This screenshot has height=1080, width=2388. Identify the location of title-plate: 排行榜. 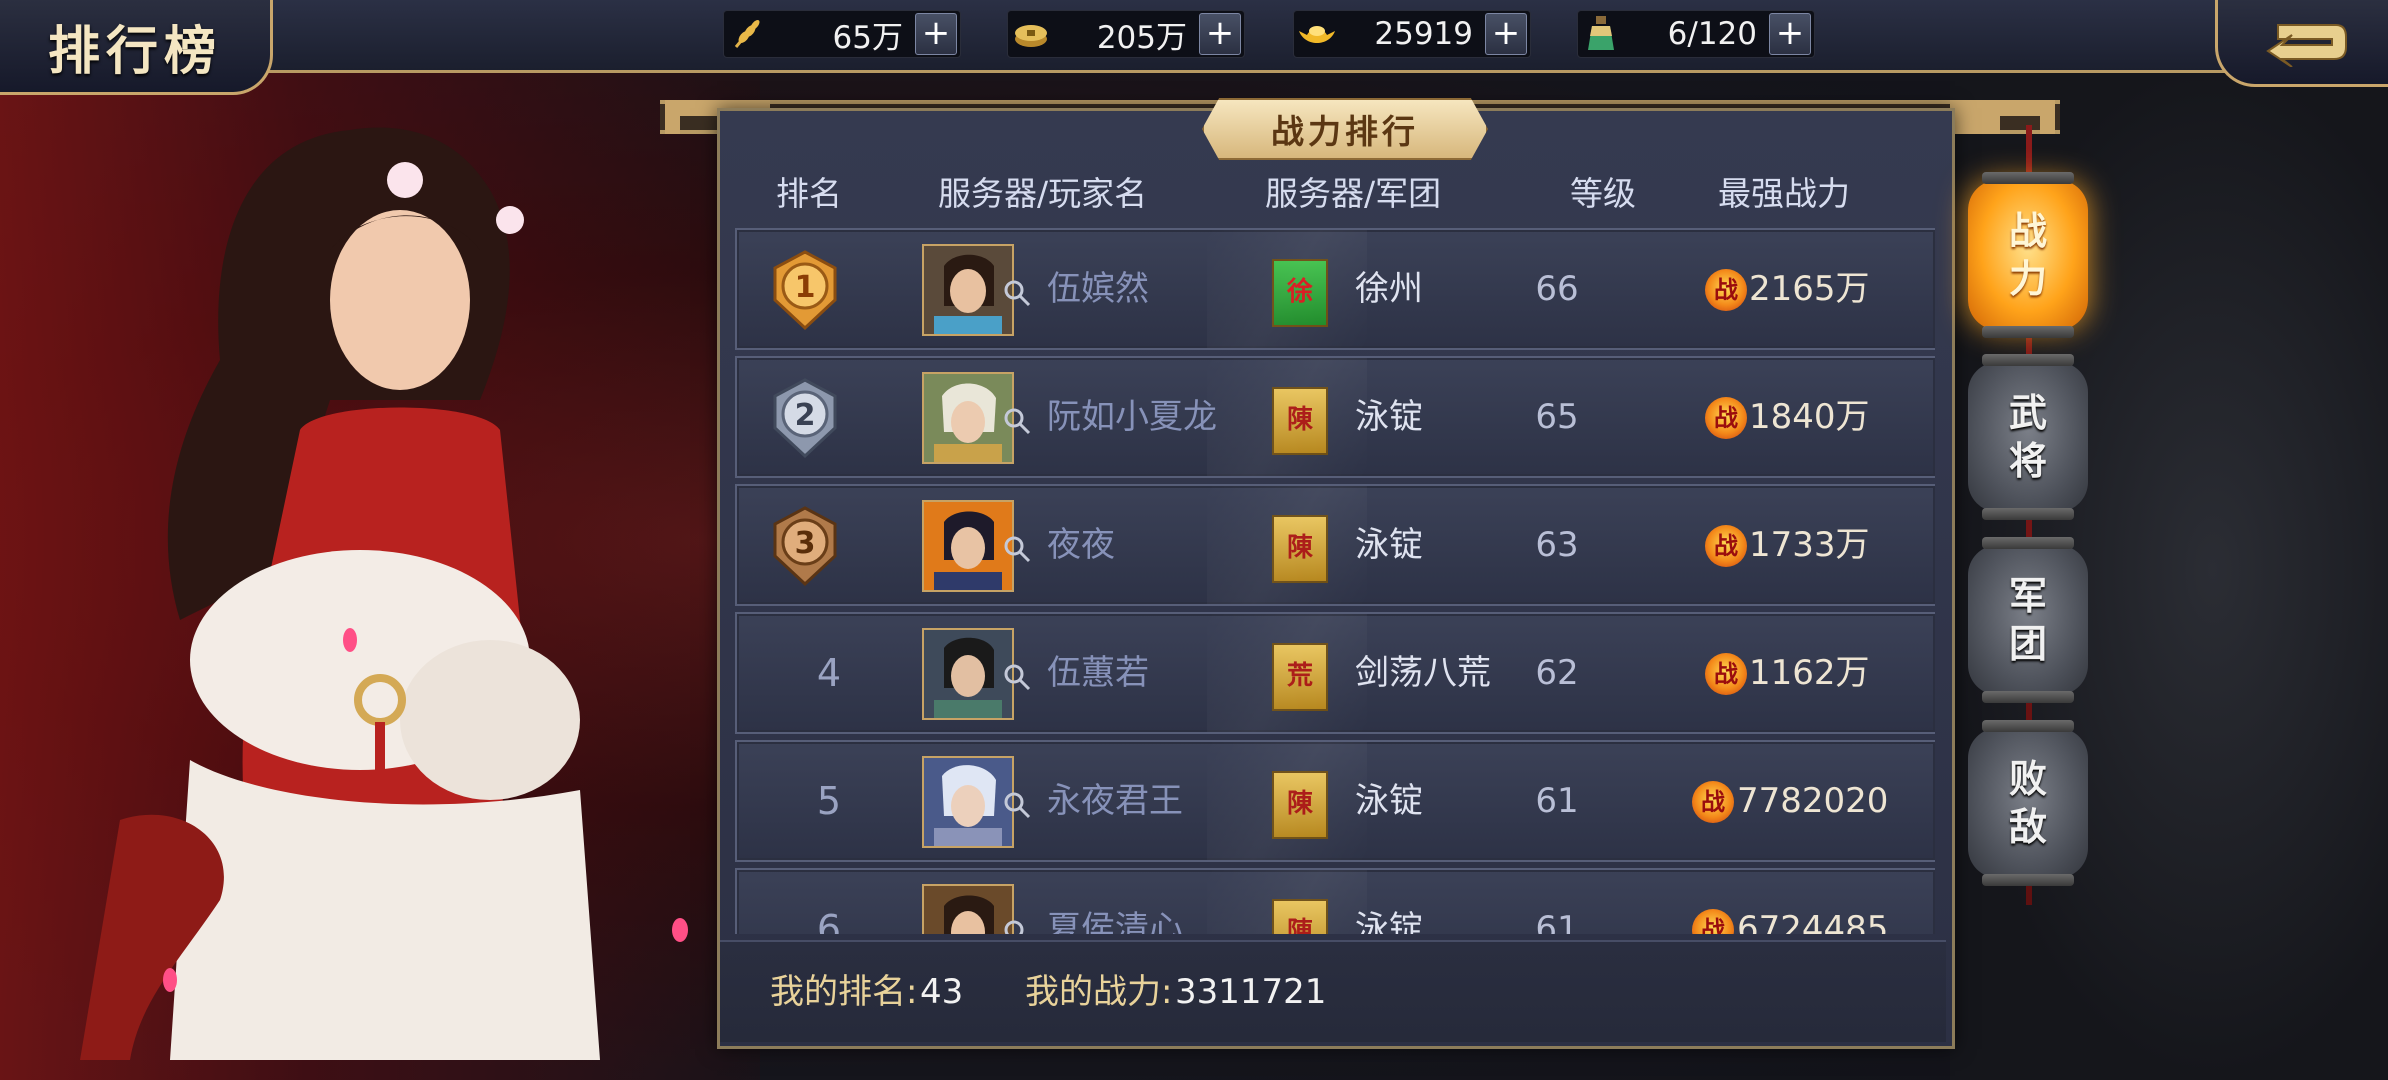
(136, 47).